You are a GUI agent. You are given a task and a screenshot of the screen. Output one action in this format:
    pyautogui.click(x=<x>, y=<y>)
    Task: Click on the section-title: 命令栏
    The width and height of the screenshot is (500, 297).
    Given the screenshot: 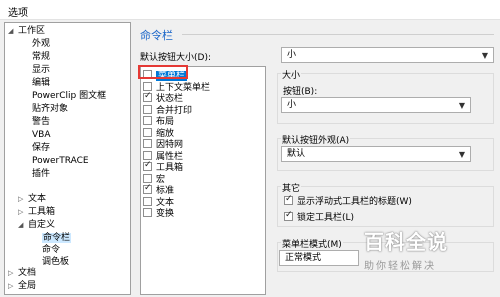 What is the action you would take?
    pyautogui.click(x=156, y=35)
    